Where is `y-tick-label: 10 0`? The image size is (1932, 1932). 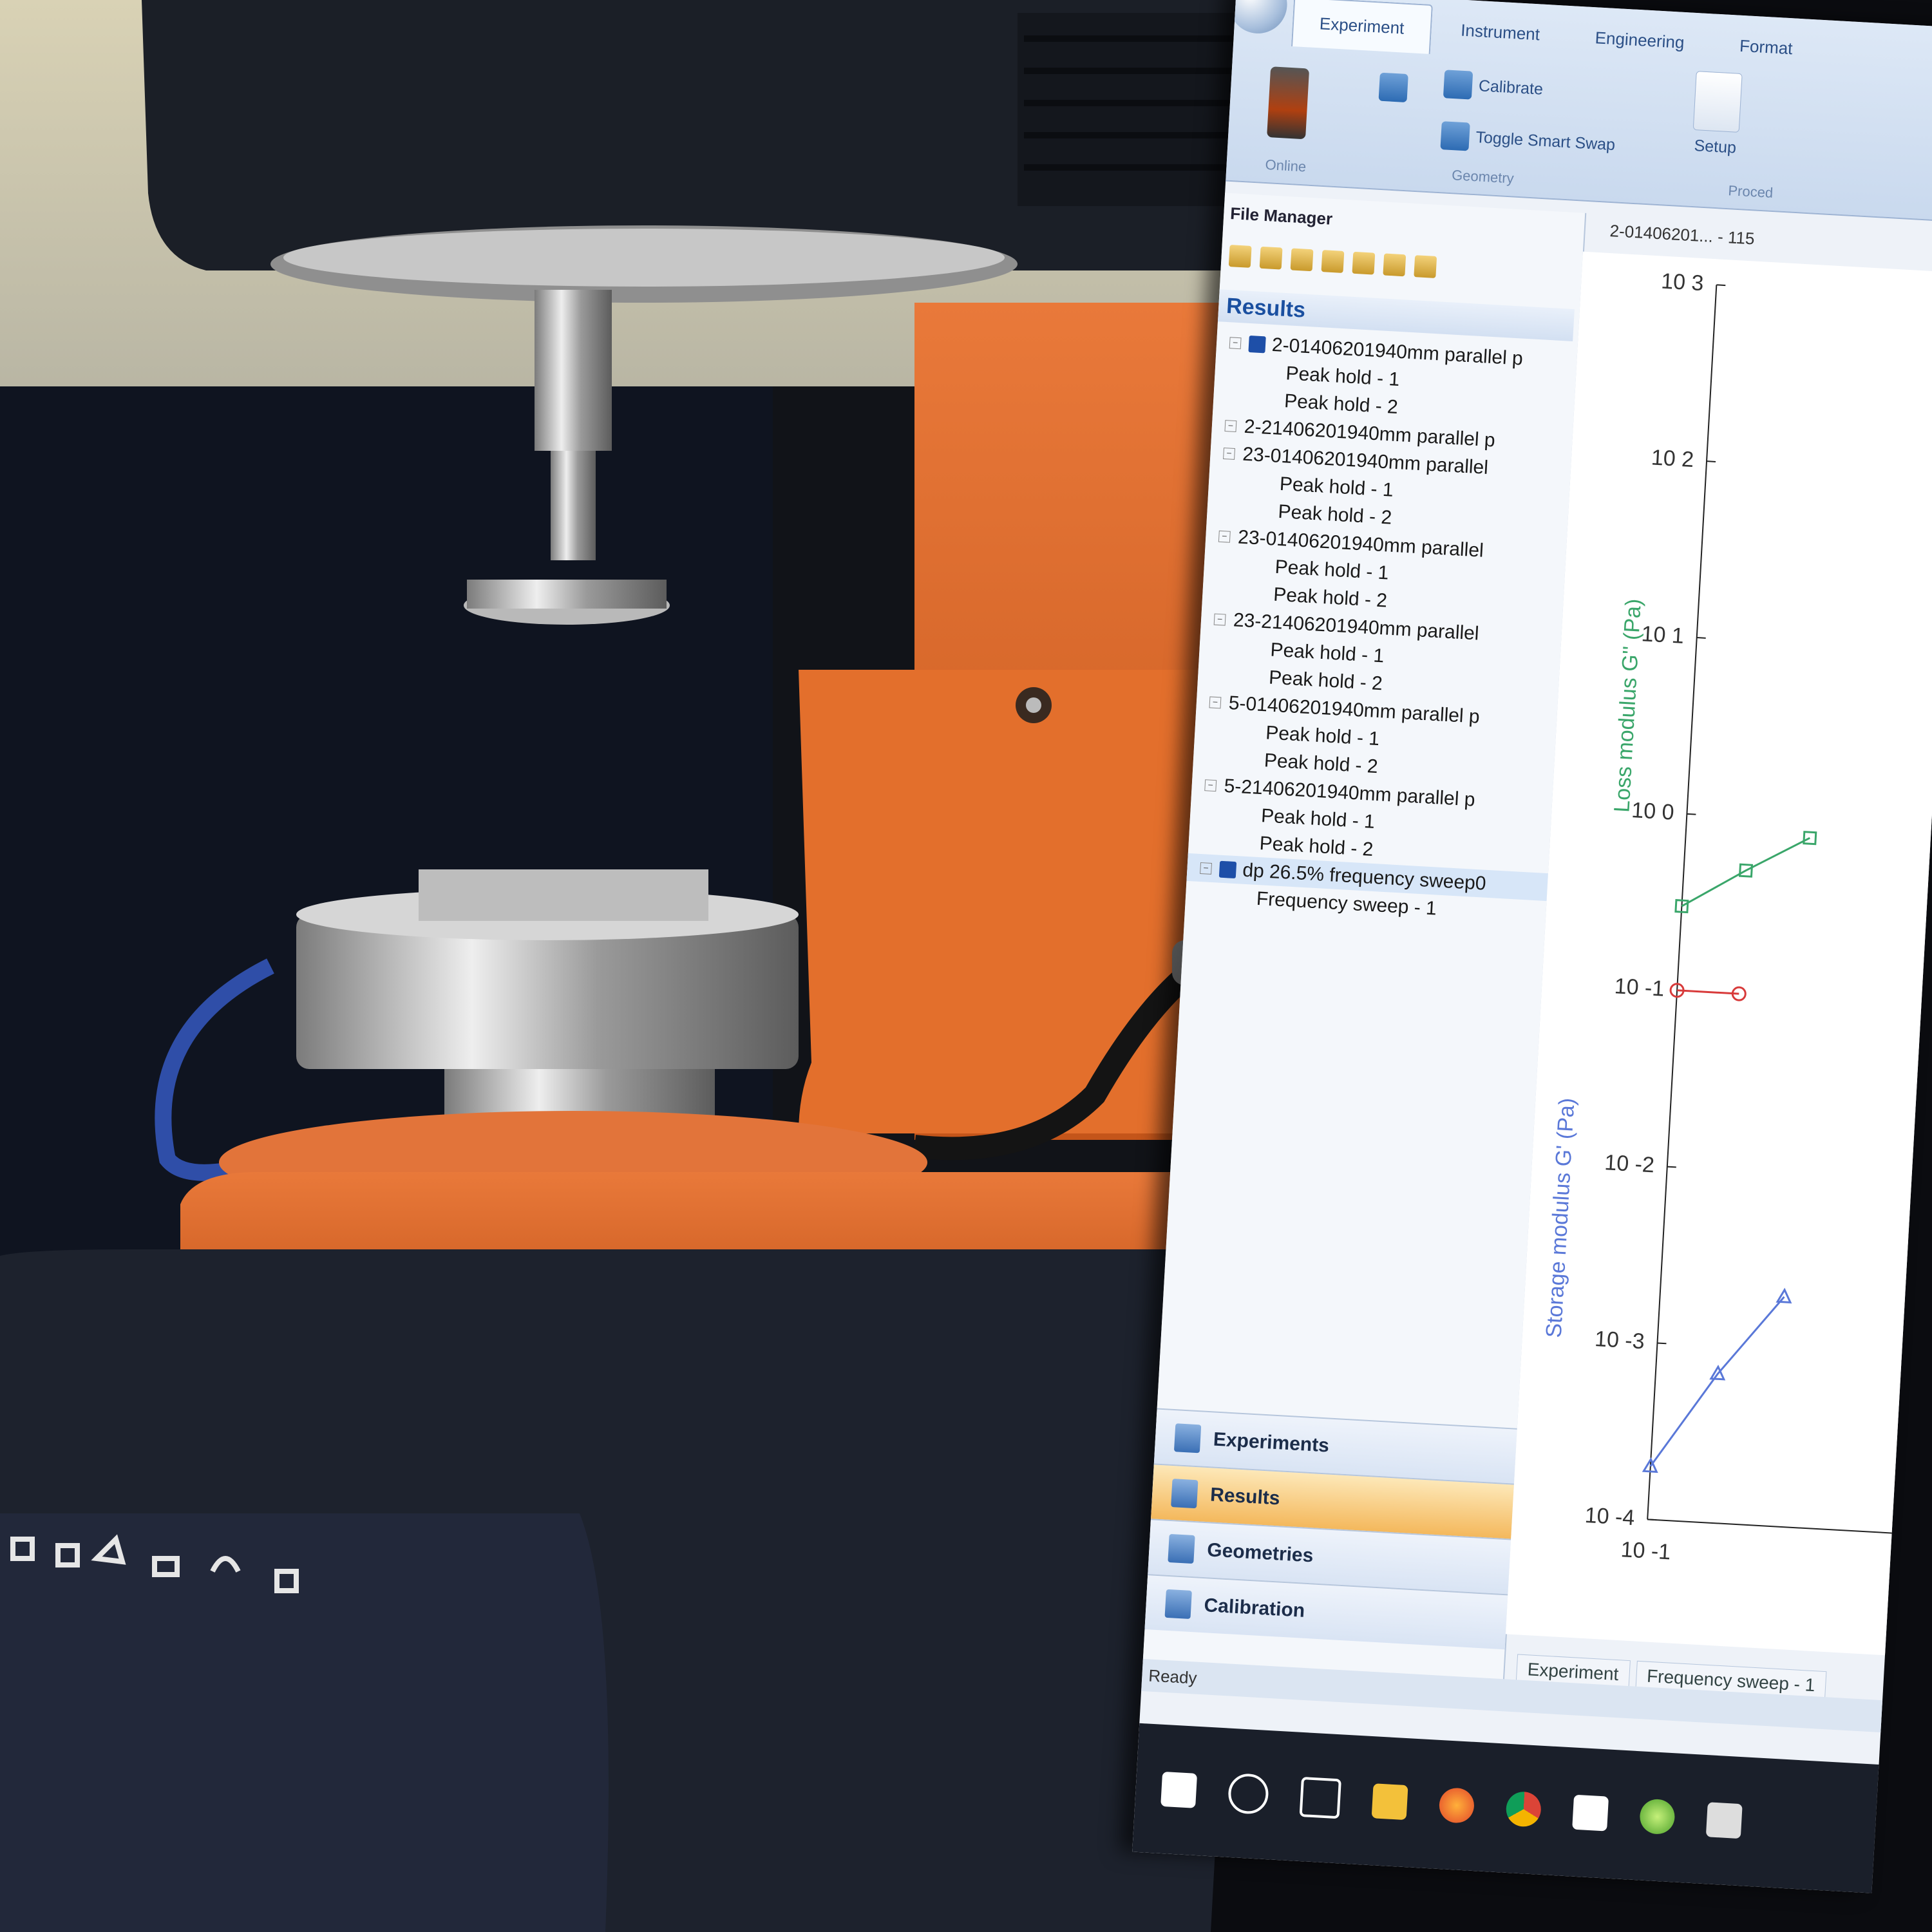 y-tick-label: 10 0 is located at coordinates (1653, 812).